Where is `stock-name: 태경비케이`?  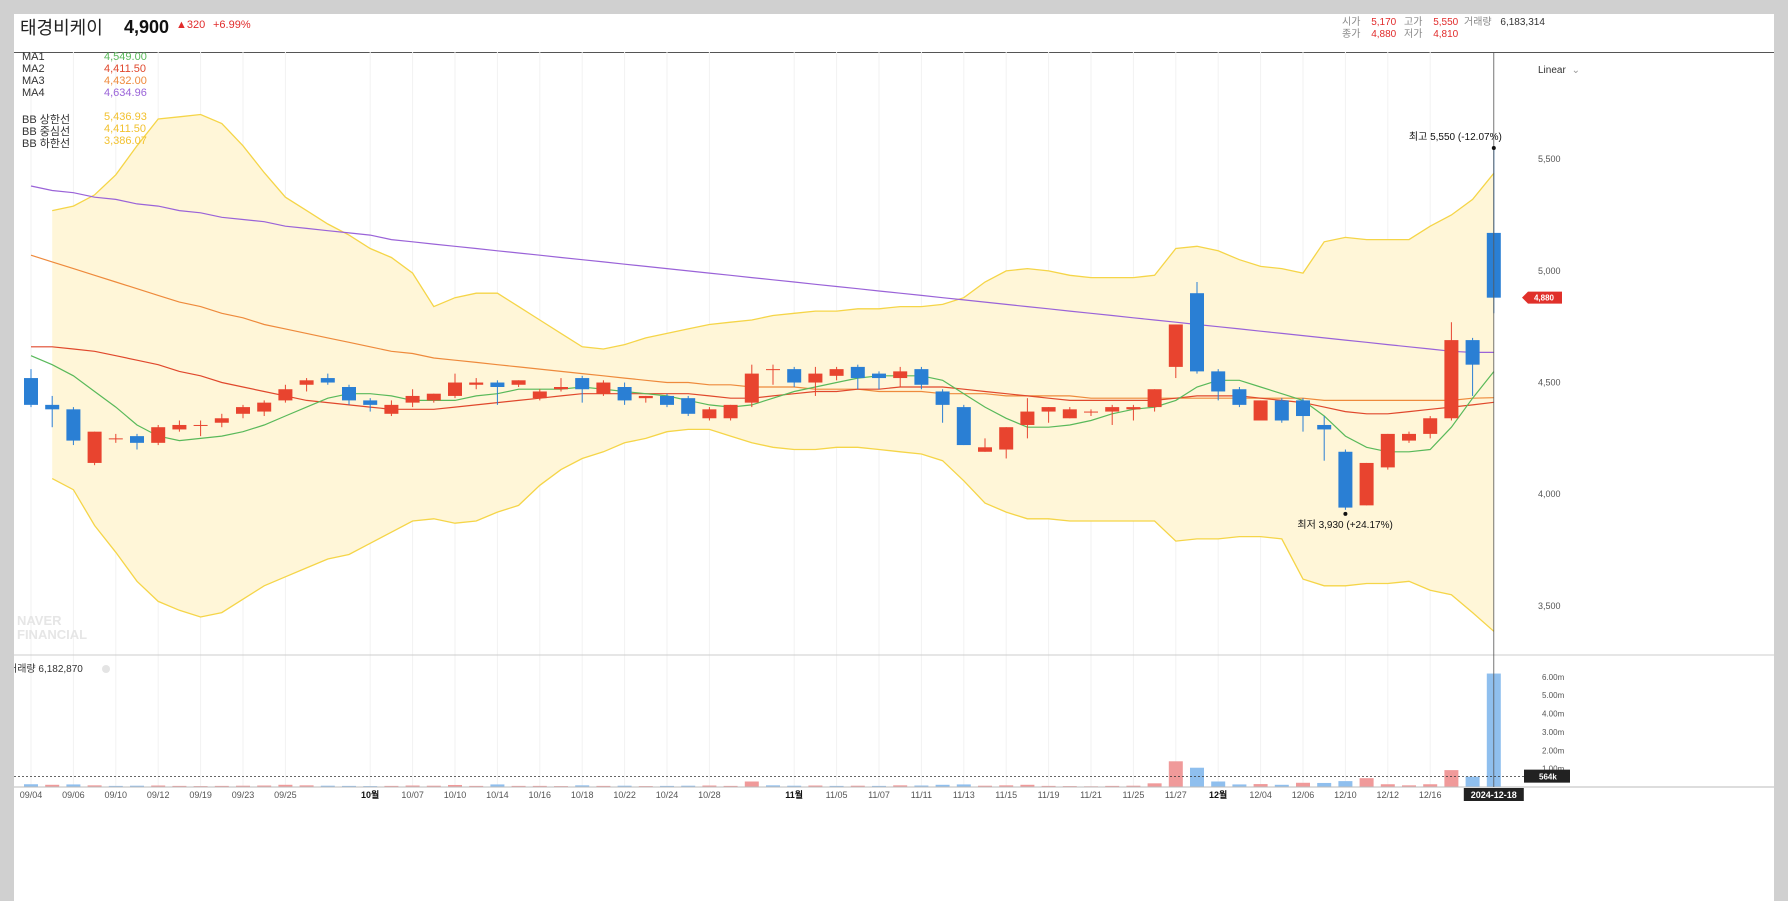 stock-name: 태경비케이 is located at coordinates (61, 27).